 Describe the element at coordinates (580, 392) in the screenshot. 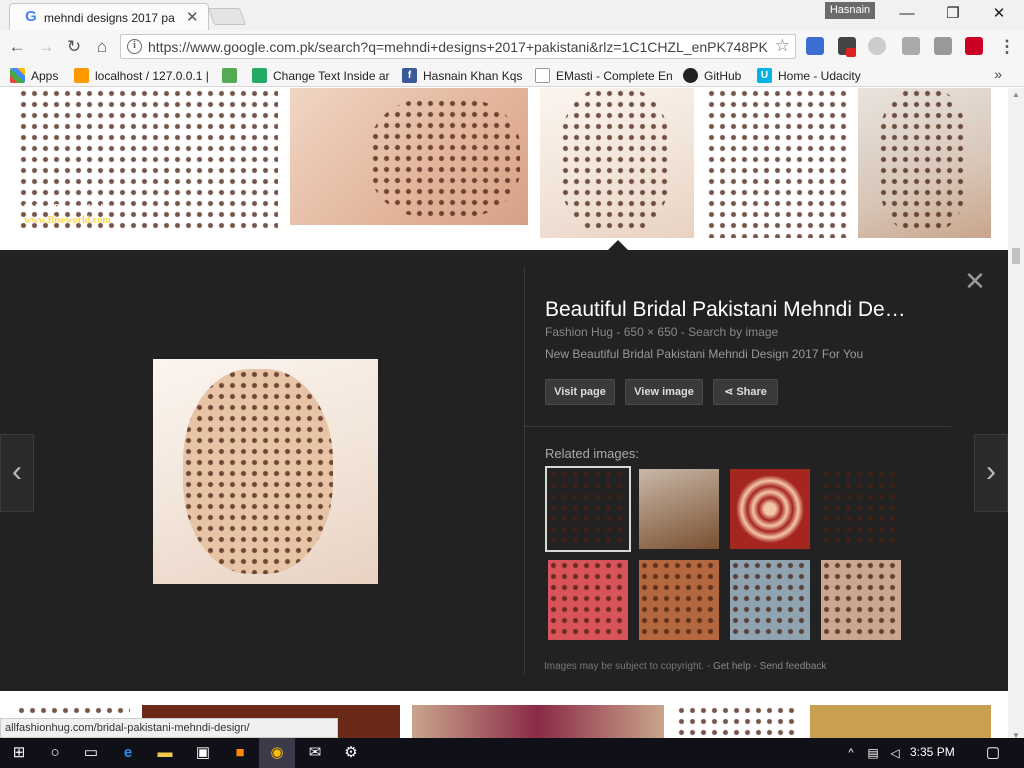

I see `visit-page-button: Visit page` at that location.